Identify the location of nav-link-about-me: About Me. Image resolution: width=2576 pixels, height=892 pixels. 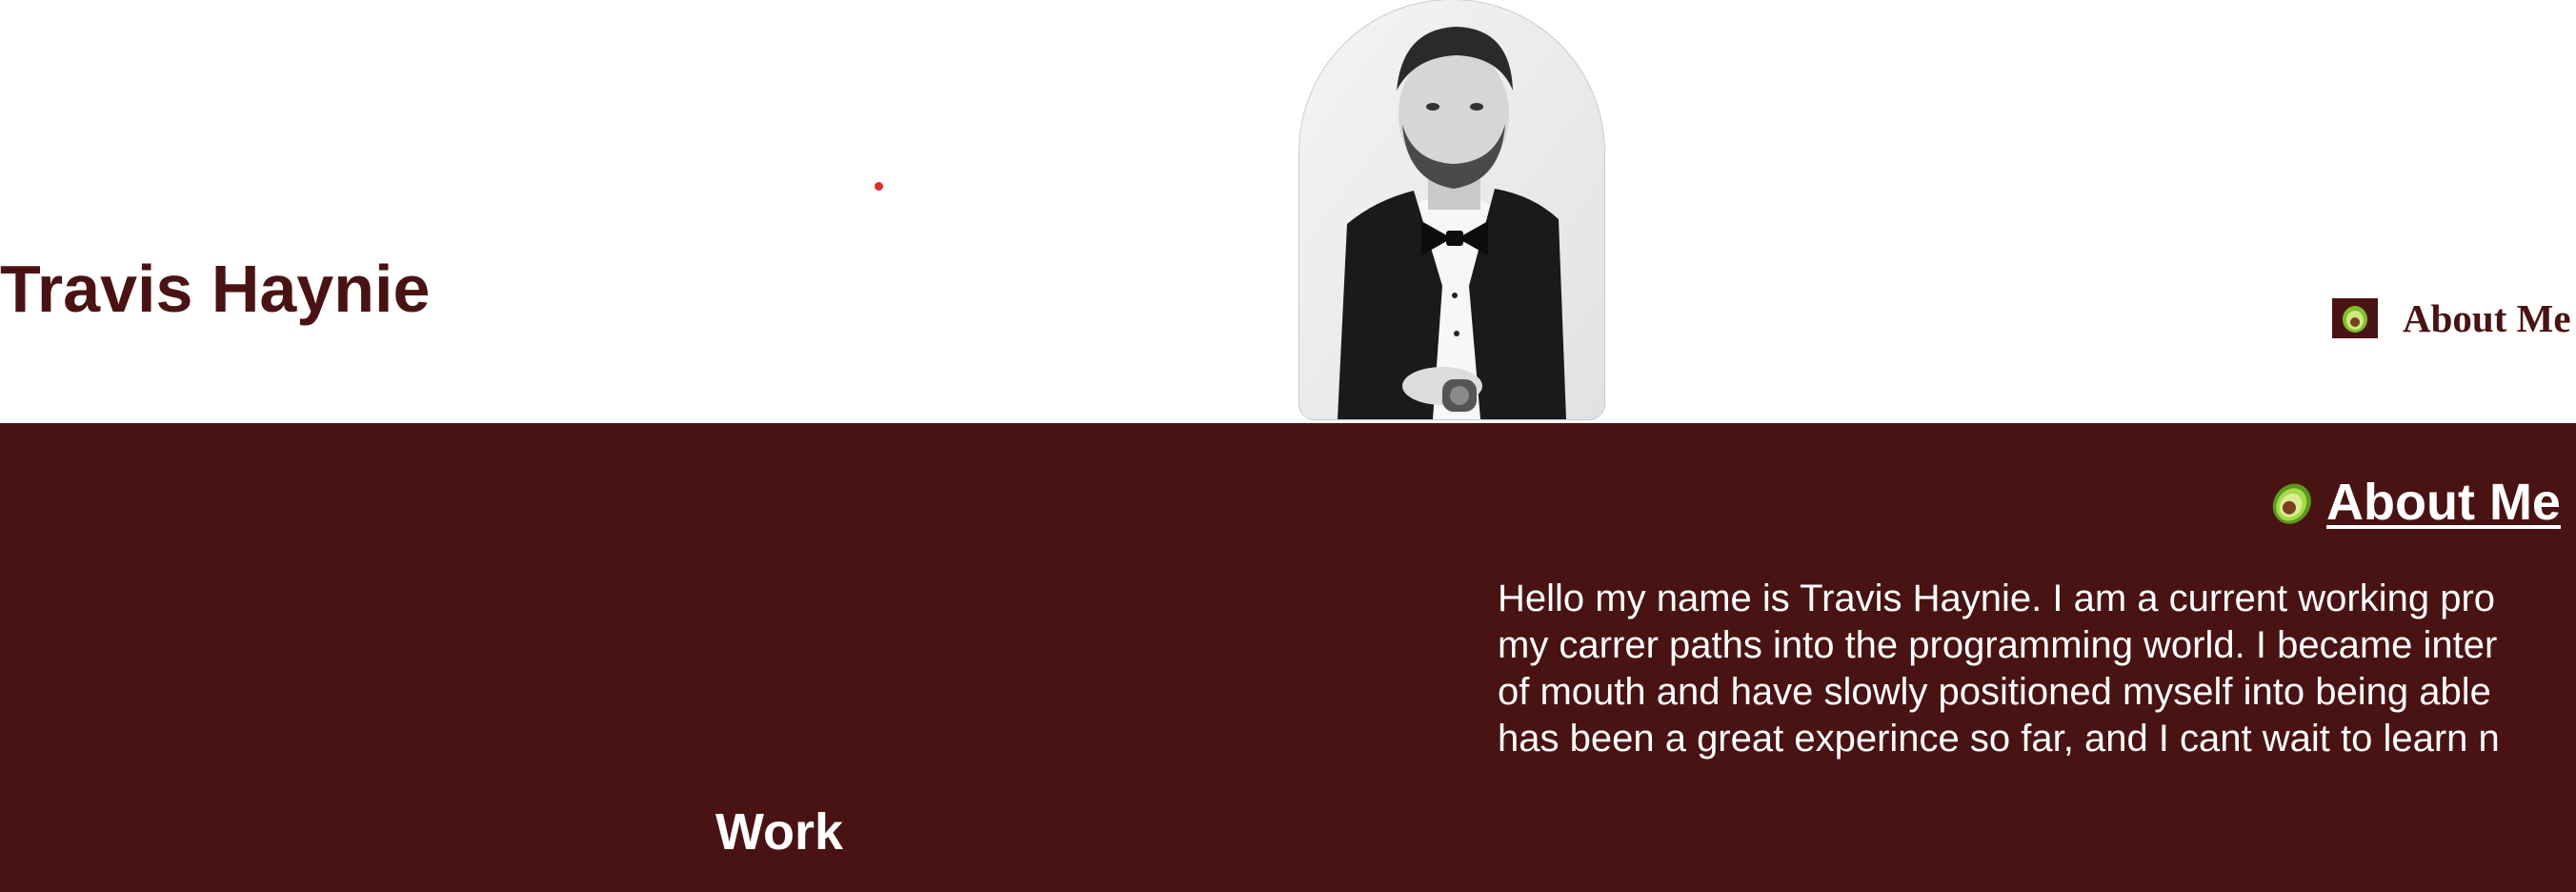
(2487, 318).